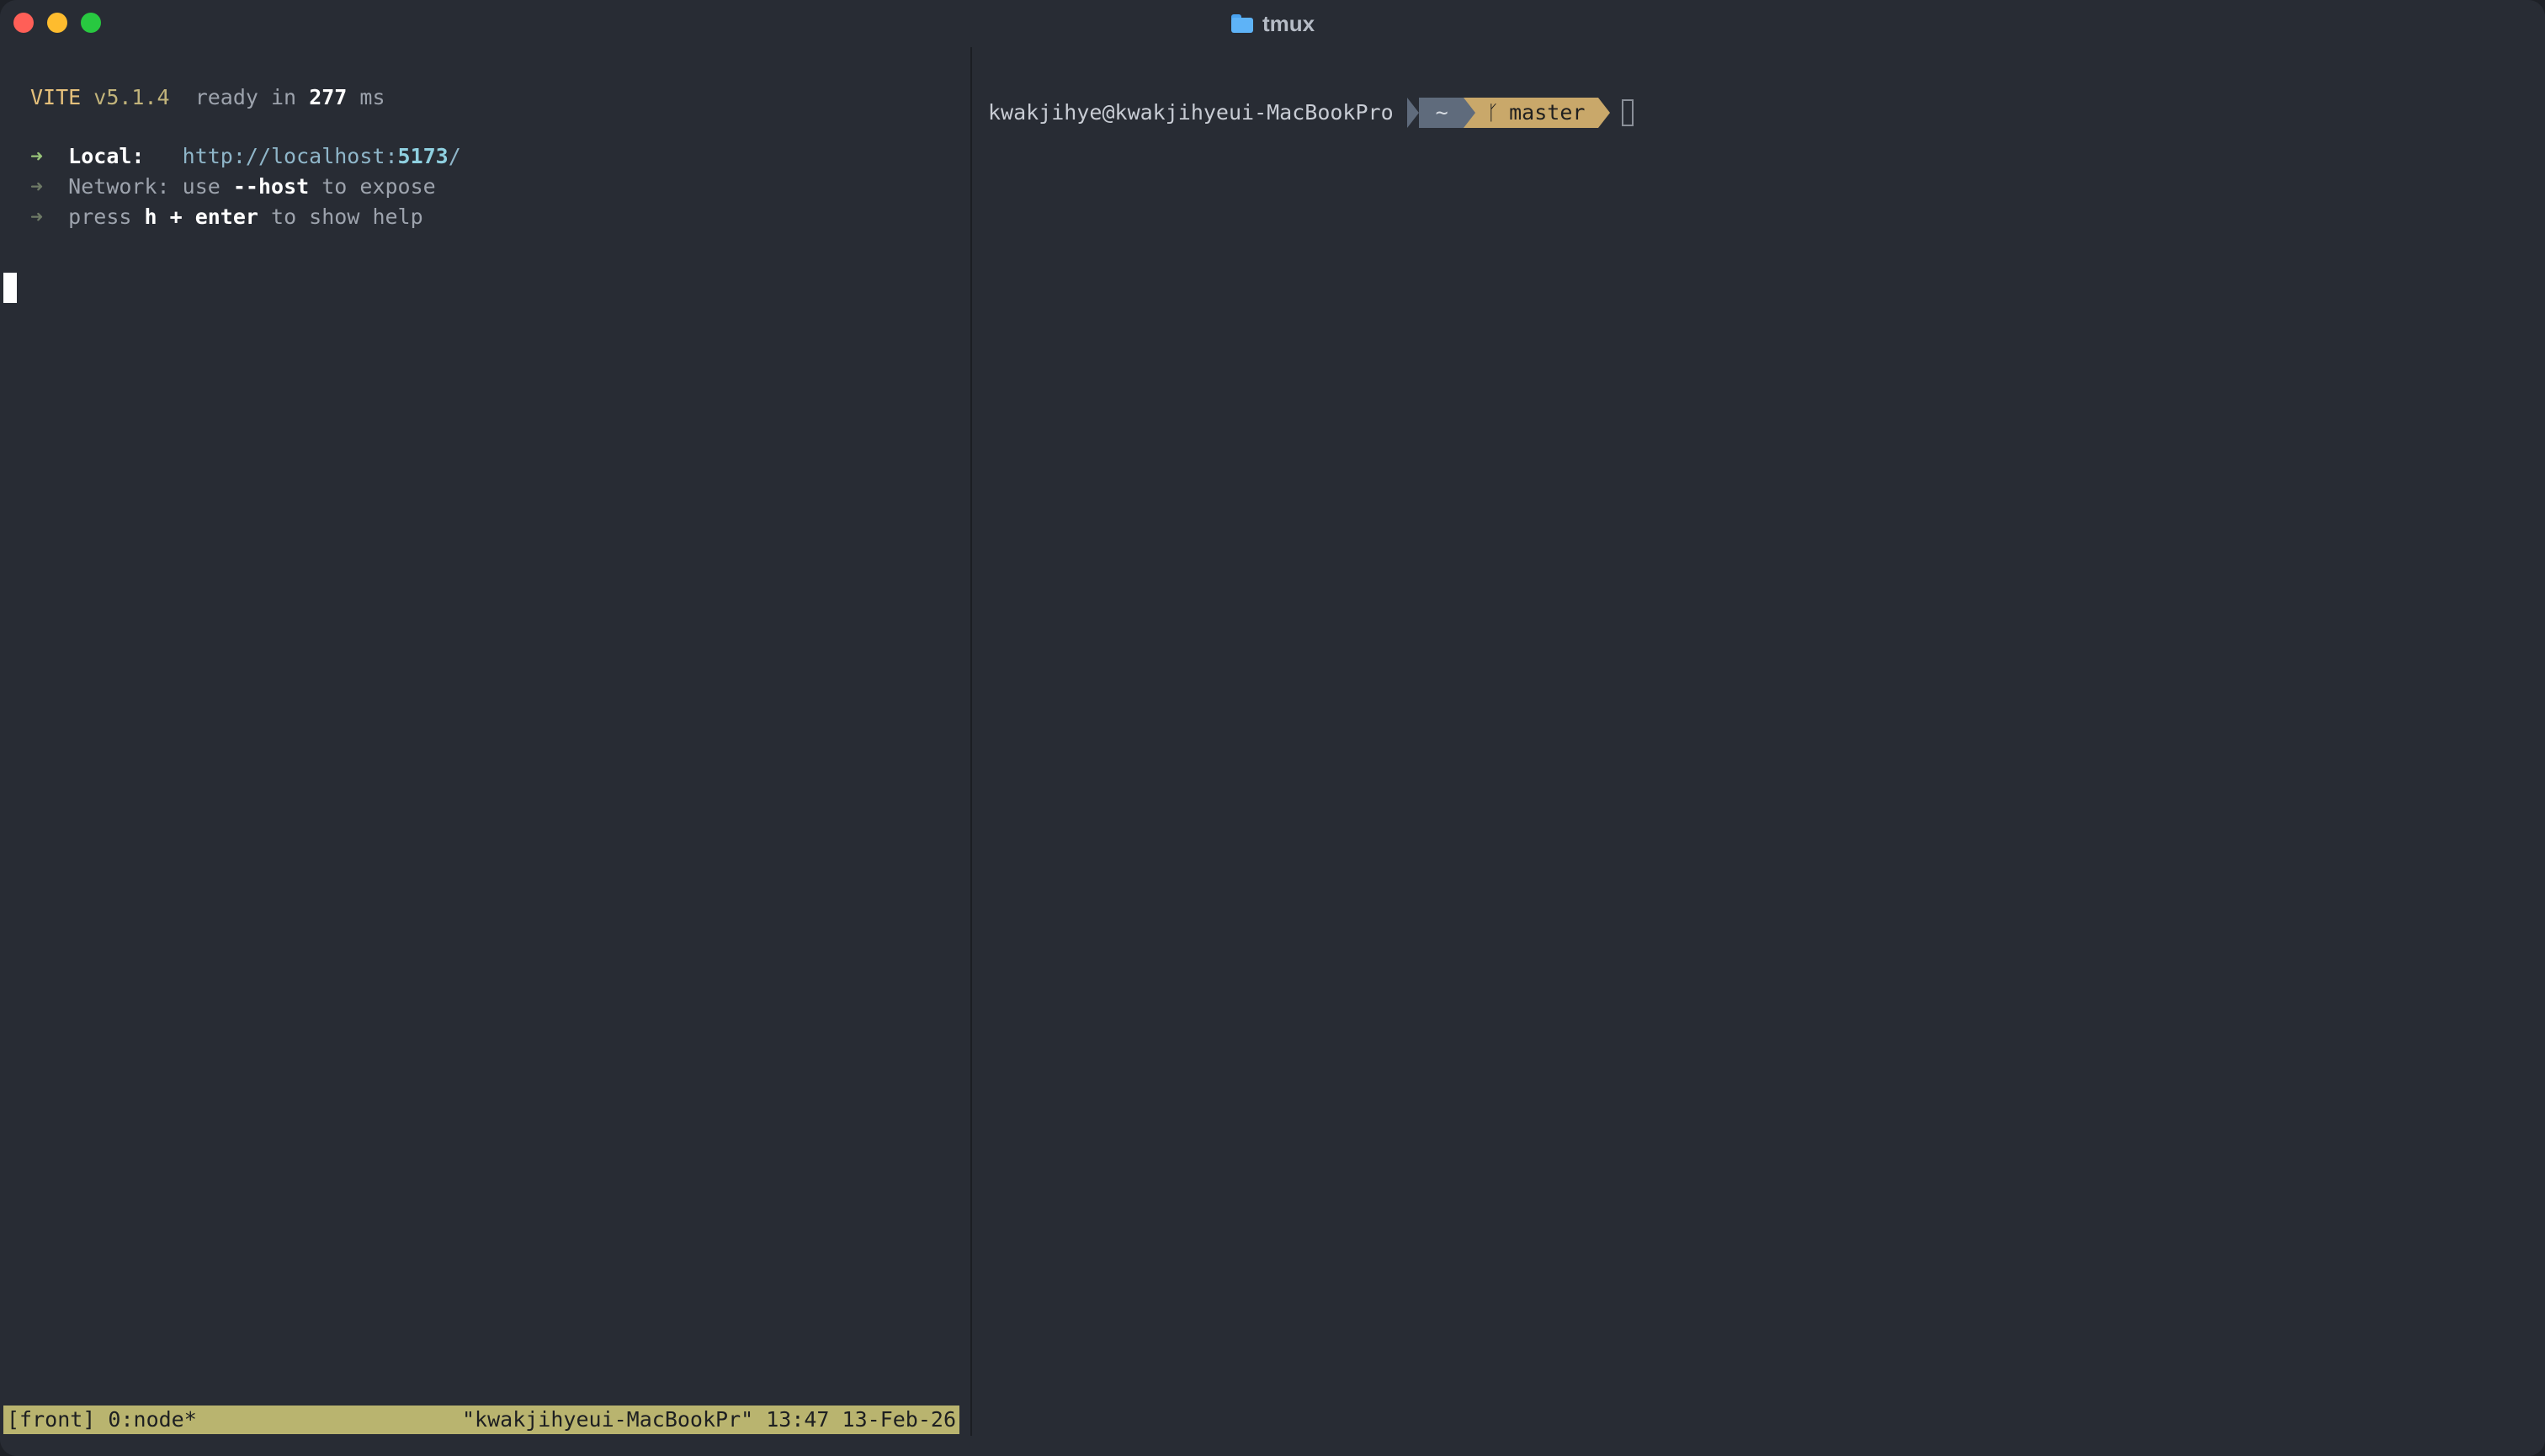 This screenshot has height=1456, width=2545. What do you see at coordinates (1191, 113) in the screenshot?
I see `prompt-user-host: kwakjihye@kwakjihyeui-MacBookPro` at bounding box center [1191, 113].